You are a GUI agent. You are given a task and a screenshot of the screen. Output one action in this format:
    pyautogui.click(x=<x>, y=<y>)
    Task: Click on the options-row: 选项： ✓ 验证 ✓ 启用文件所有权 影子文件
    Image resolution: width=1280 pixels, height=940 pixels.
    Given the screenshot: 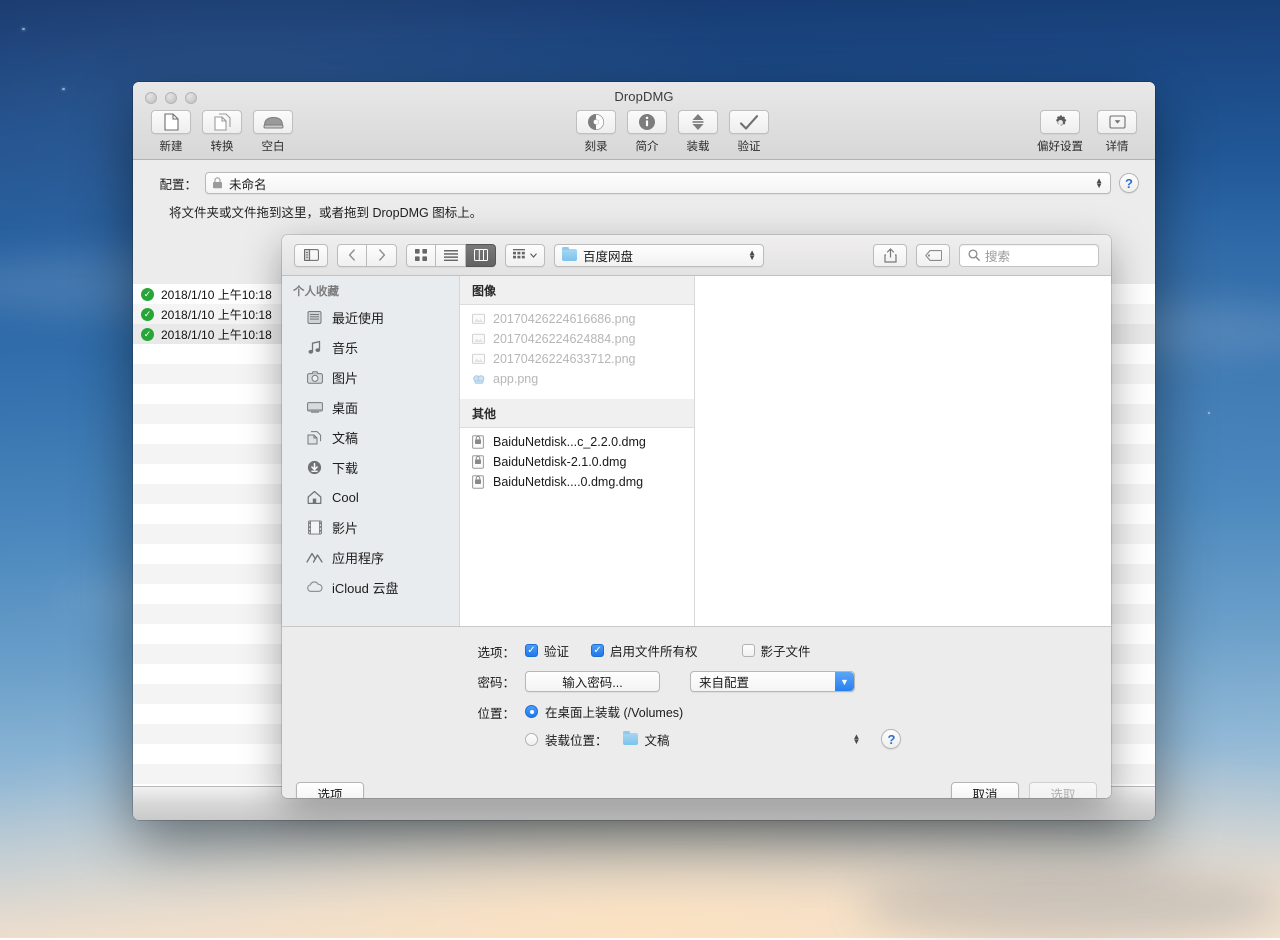 What is the action you would take?
    pyautogui.click(x=696, y=651)
    